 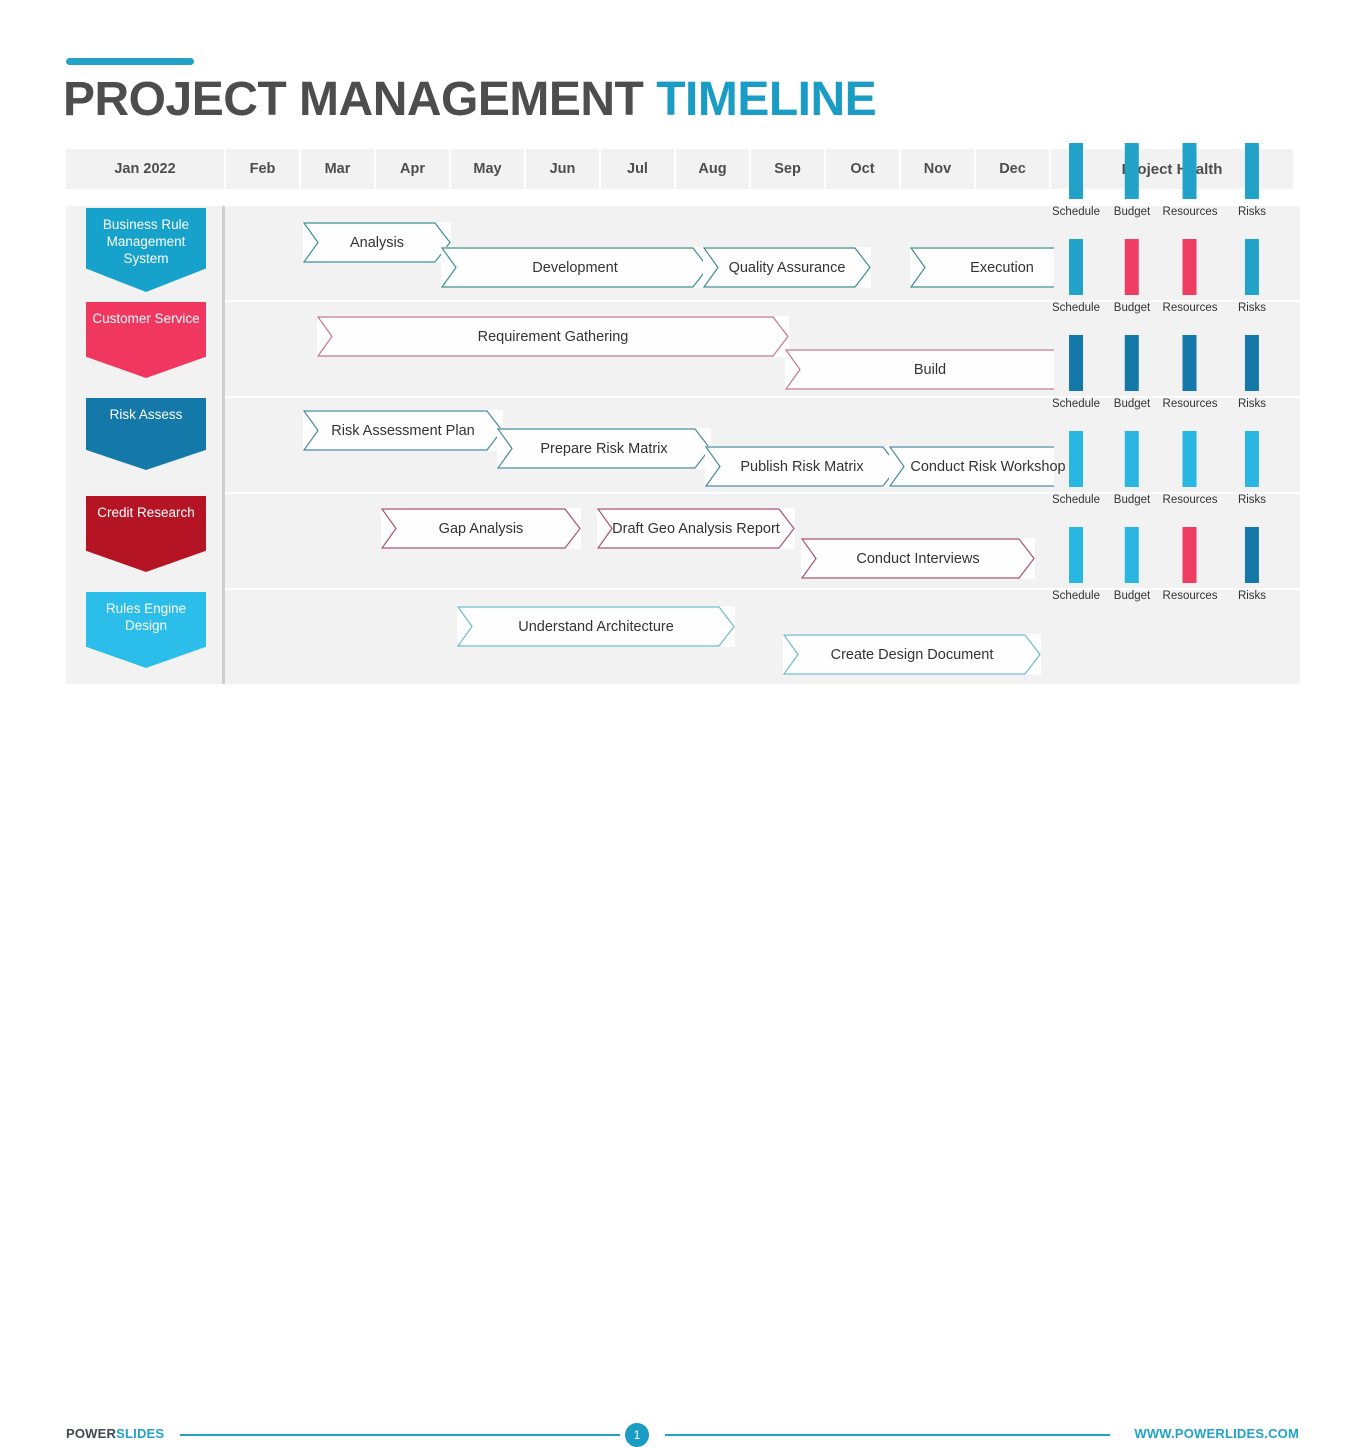 What do you see at coordinates (146, 617) in the screenshot?
I see `swimlane-label-text: Rules Engine Design` at bounding box center [146, 617].